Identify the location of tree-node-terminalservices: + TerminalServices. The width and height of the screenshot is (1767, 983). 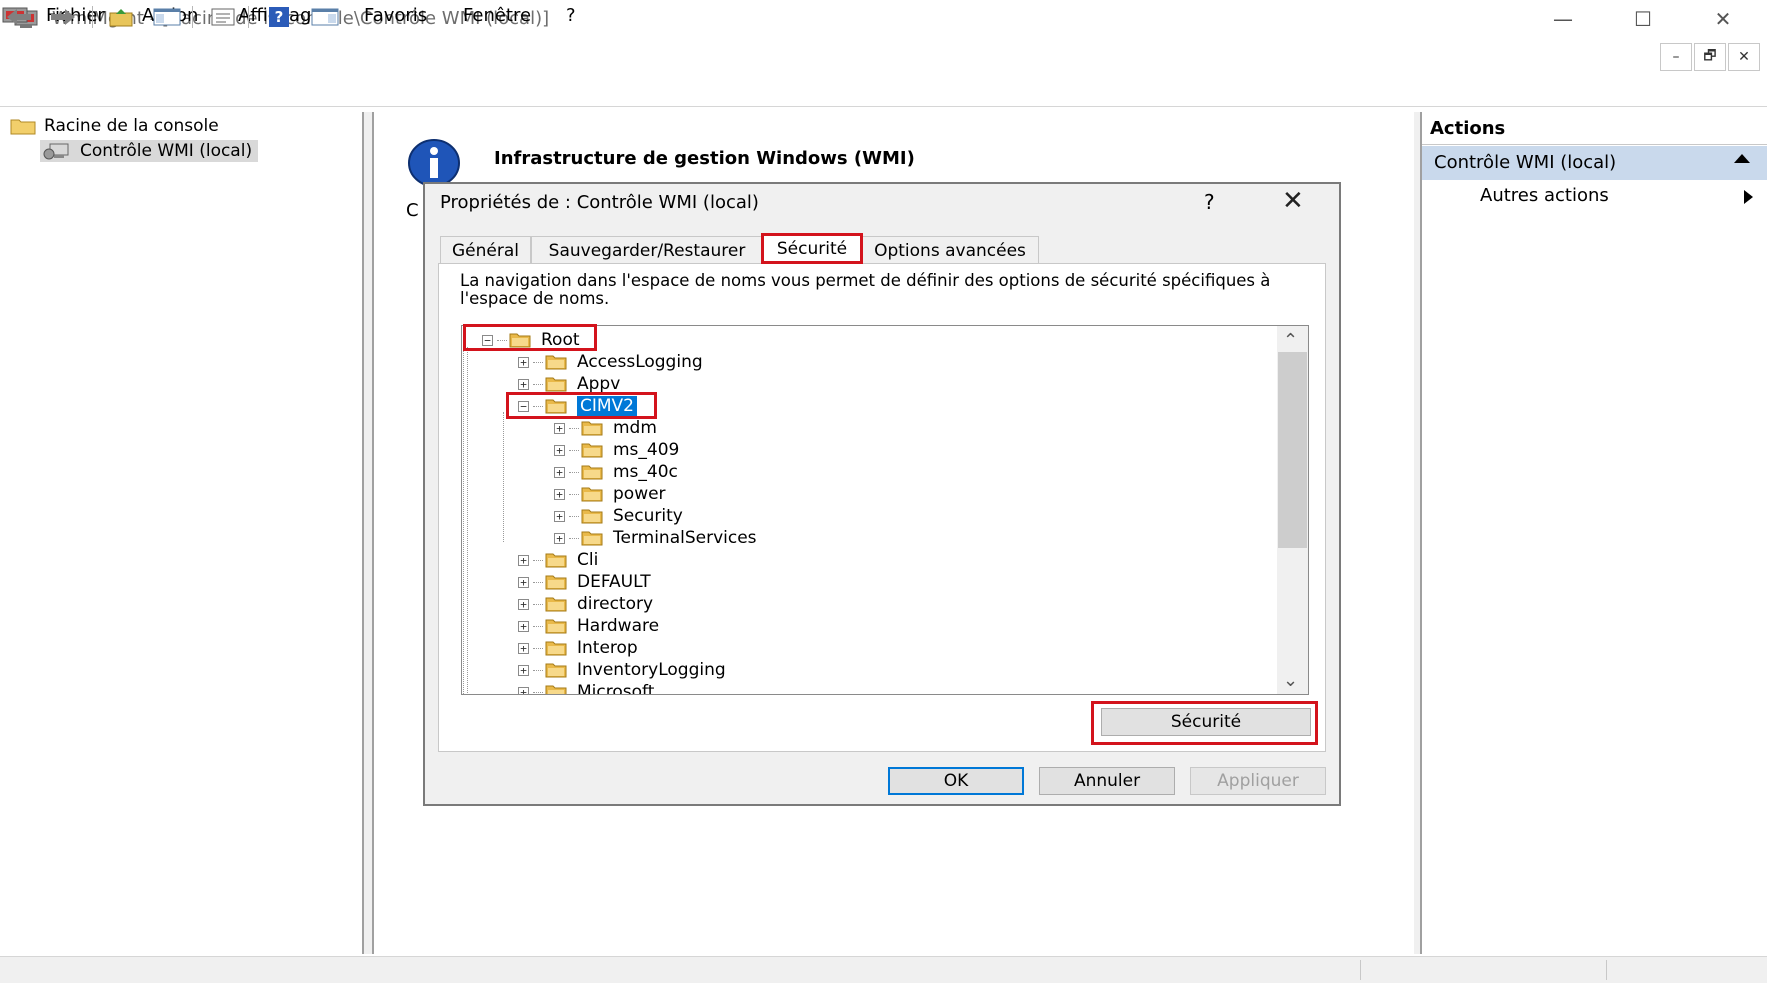
(655, 538).